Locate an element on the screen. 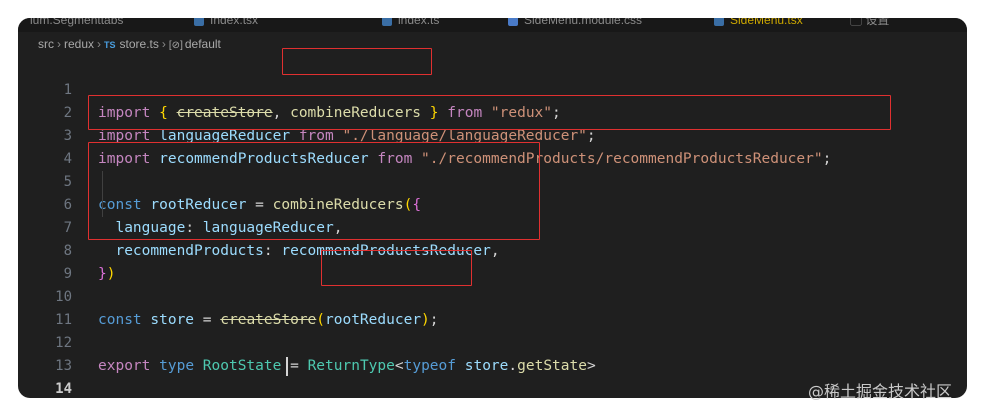  breadcrumb: src › redux › TS store.ts › [⊘] default is located at coordinates (129, 44).